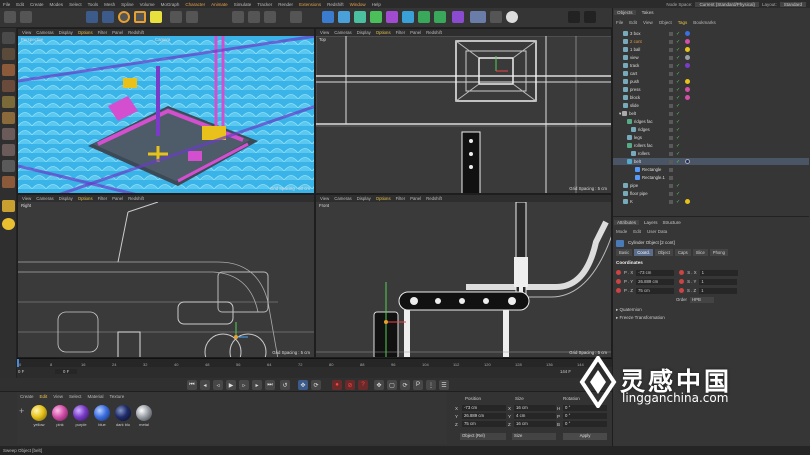 This screenshot has width=810, height=455. Describe the element at coordinates (156, 17) in the screenshot. I see `axis-lock-icon` at that location.